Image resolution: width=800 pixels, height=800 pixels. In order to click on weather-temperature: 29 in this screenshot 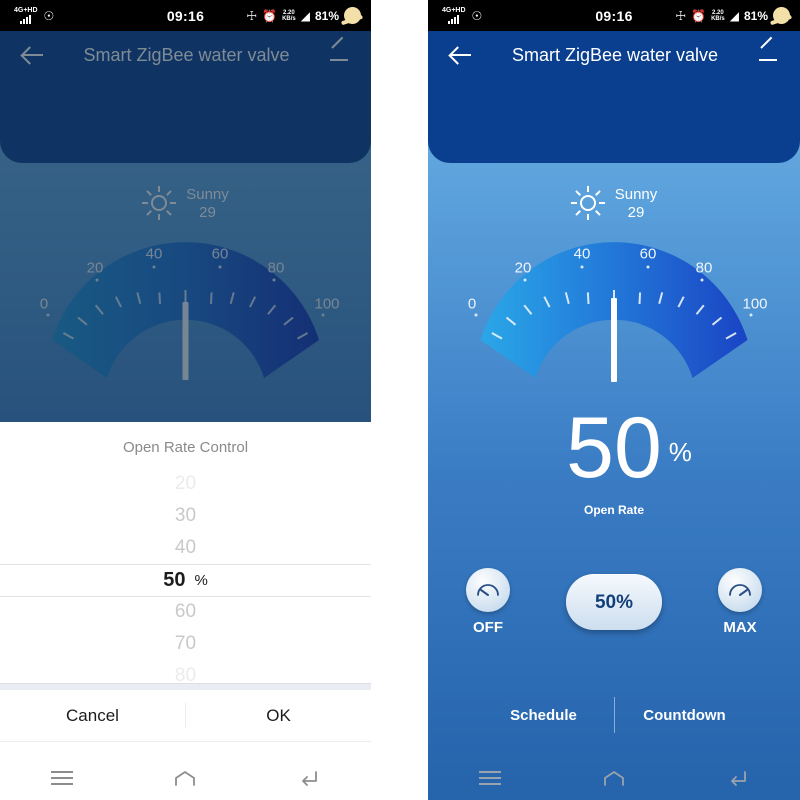, I will do `click(636, 212)`.